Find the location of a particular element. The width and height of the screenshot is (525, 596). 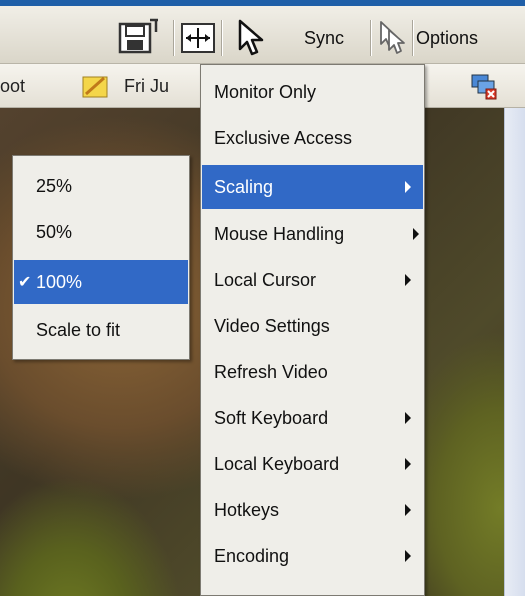

menu-item-hotkeys: Hotkeys is located at coordinates (312, 510).